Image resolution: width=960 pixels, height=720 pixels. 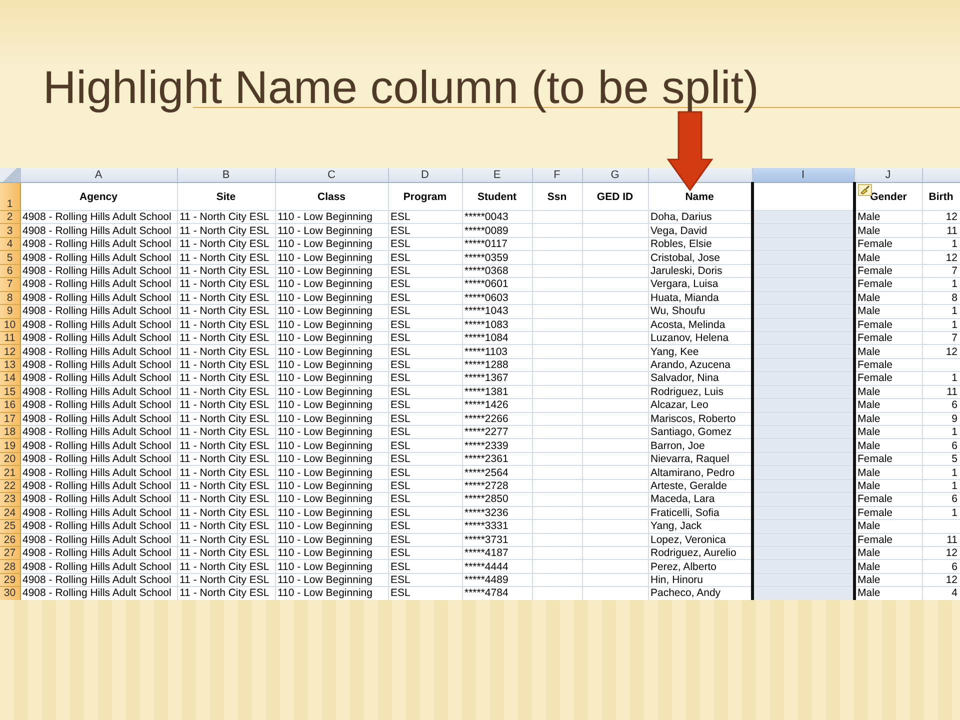 I want to click on table-cell: *****4444, so click(x=486, y=566).